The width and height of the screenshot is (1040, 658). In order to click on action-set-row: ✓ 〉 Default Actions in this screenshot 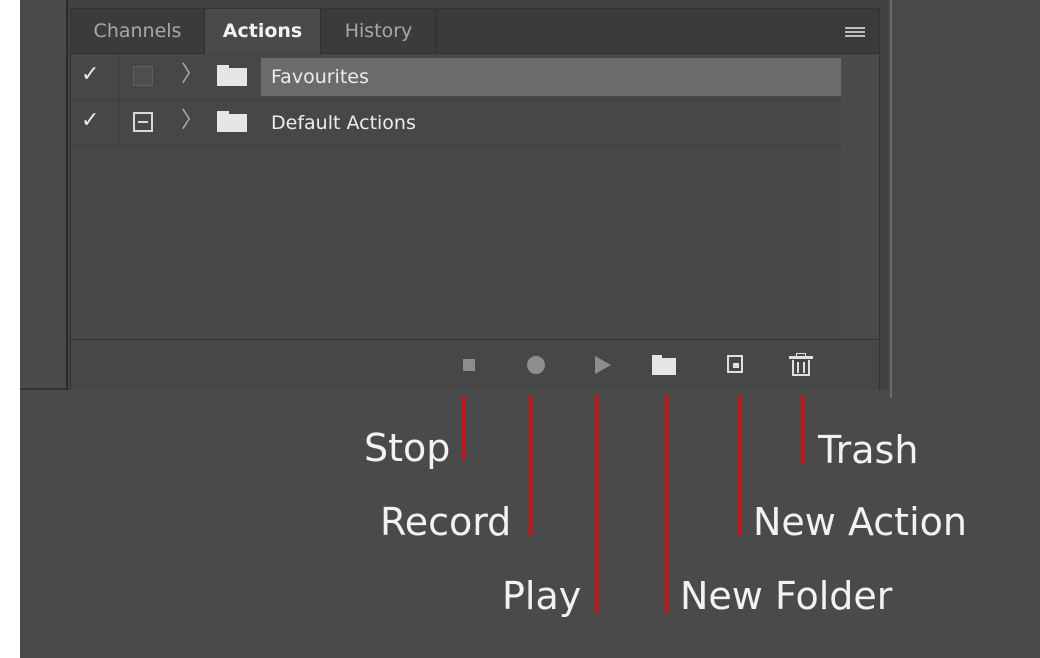, I will do `click(456, 123)`.